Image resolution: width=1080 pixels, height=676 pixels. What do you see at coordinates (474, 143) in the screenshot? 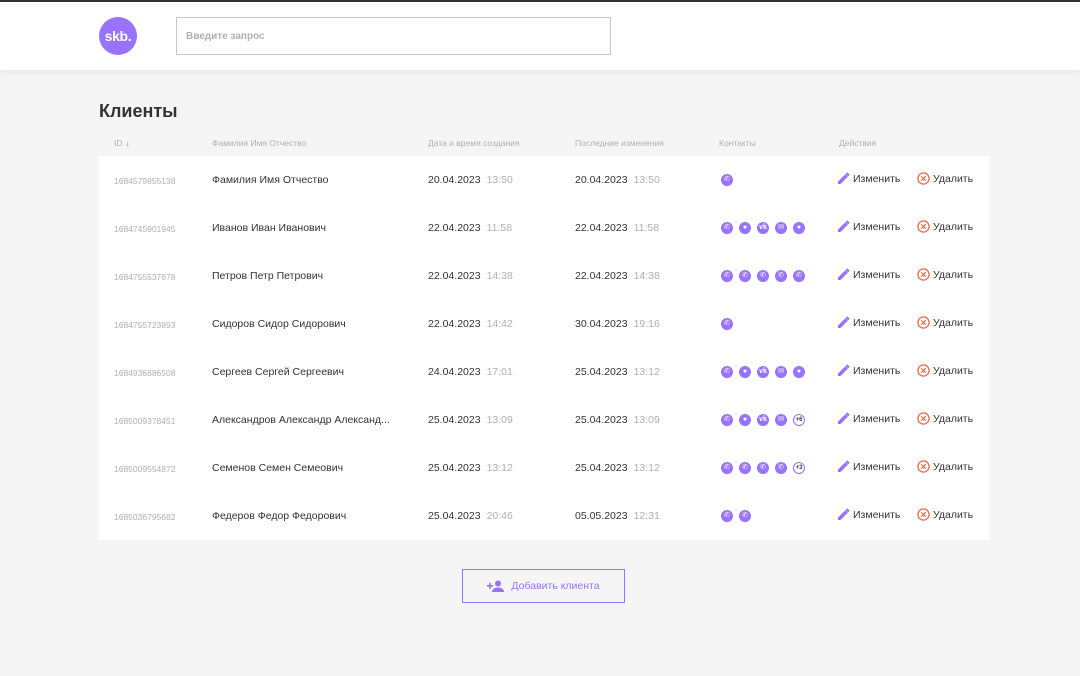
I see `column-header-created: Дата и время создания` at bounding box center [474, 143].